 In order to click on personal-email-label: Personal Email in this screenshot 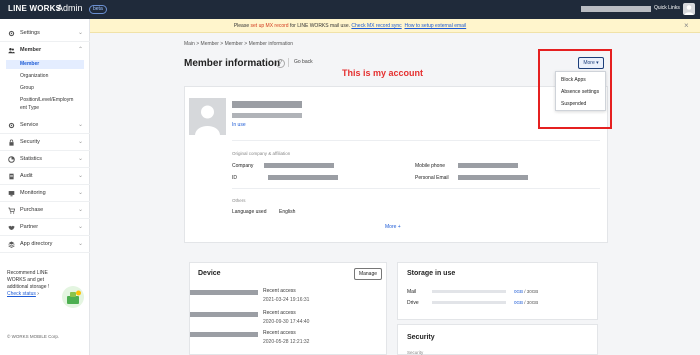, I will do `click(432, 178)`.